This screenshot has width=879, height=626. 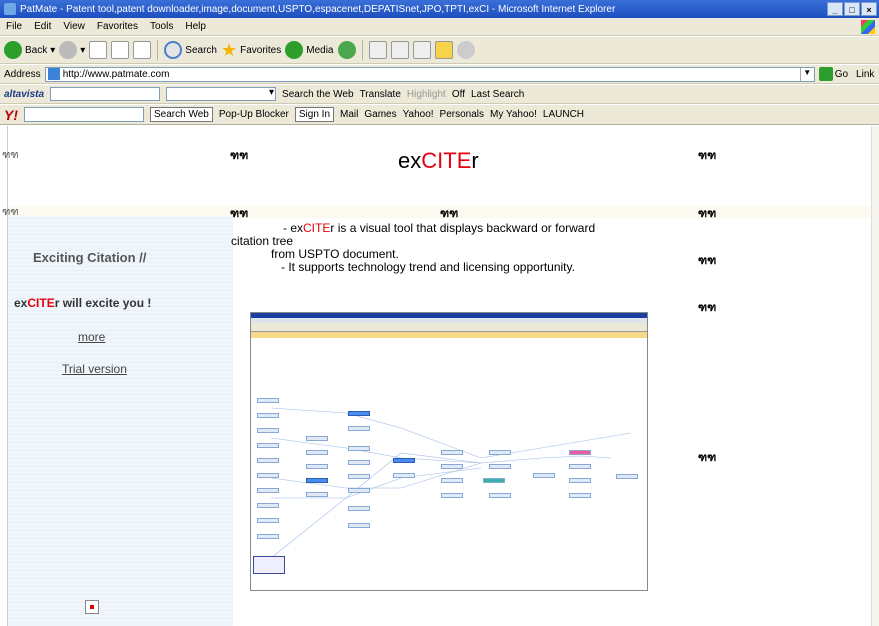 What do you see at coordinates (29, 50) in the screenshot?
I see `back-button: Back ▾` at bounding box center [29, 50].